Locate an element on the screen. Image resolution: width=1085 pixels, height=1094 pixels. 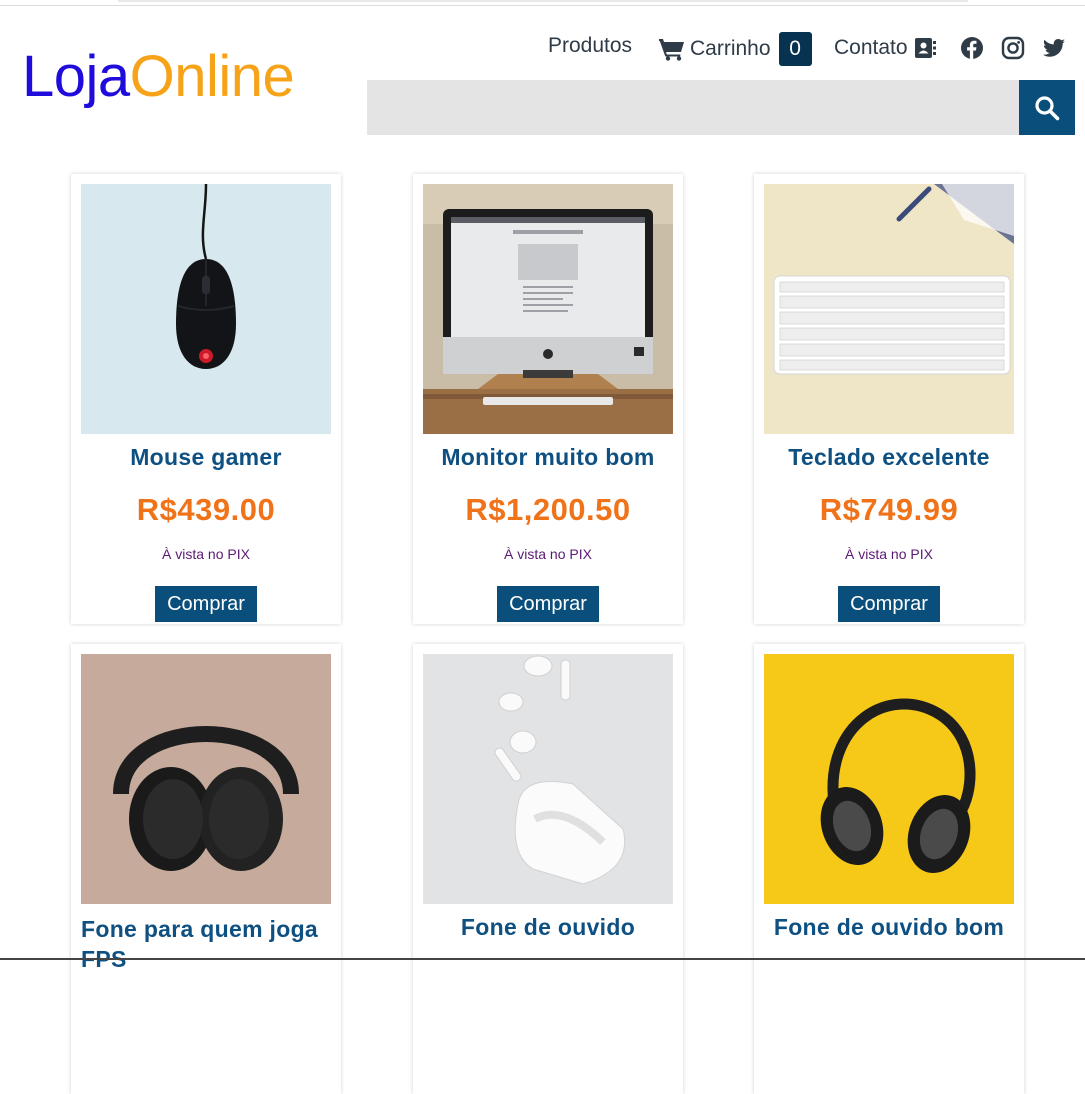
product-name: Mouse gamer is located at coordinates (206, 457).